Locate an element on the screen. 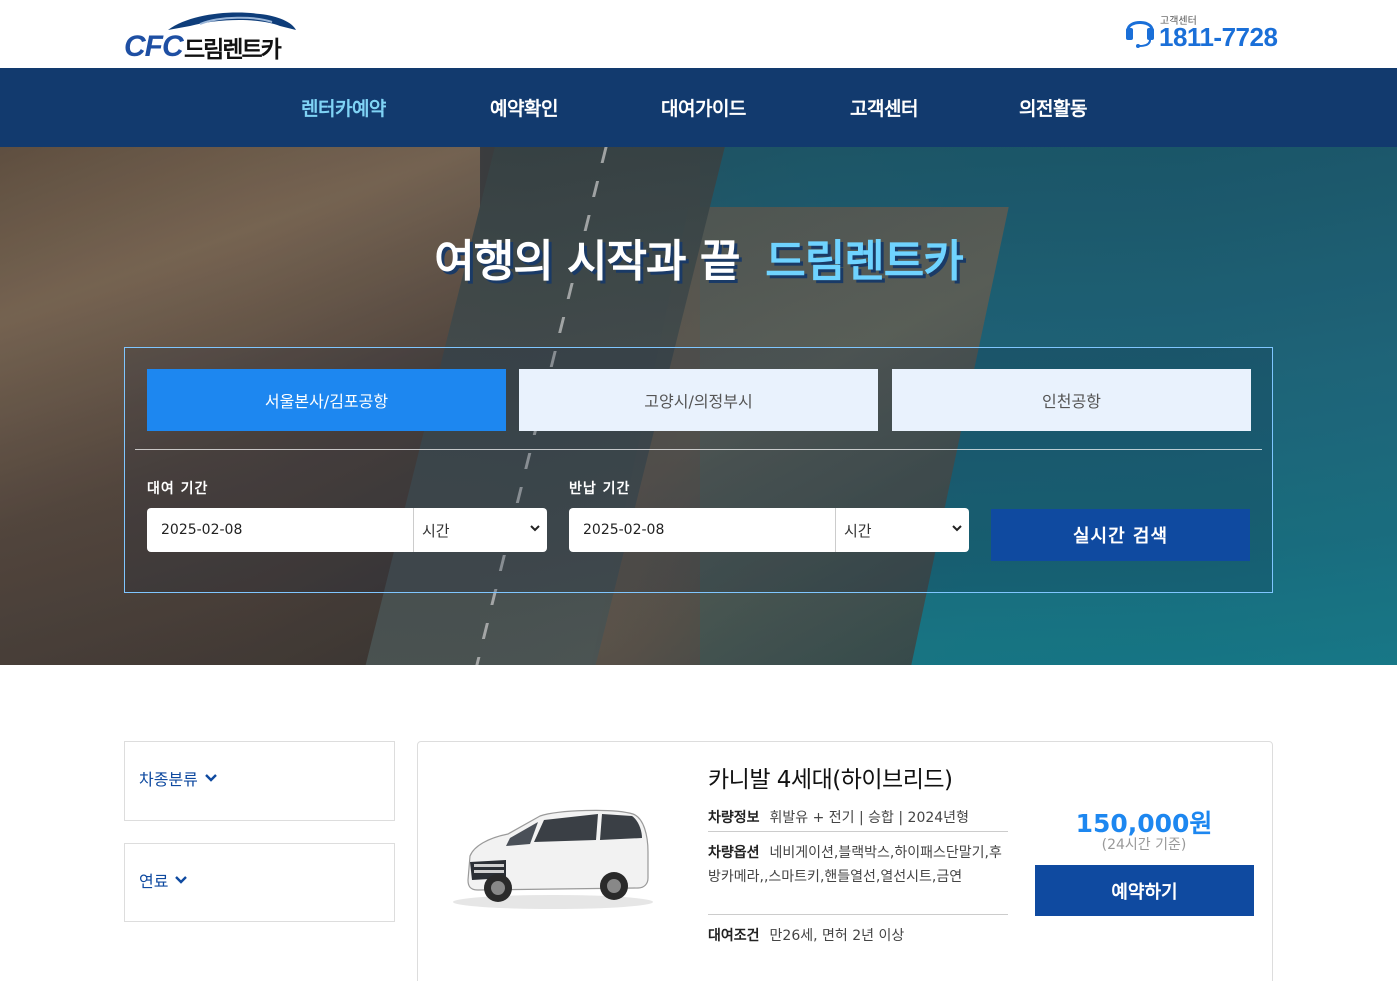 The width and height of the screenshot is (1397, 981). site-header: CFC 드림렌트카 고객센터 1811-7728 is located at coordinates (698, 34).